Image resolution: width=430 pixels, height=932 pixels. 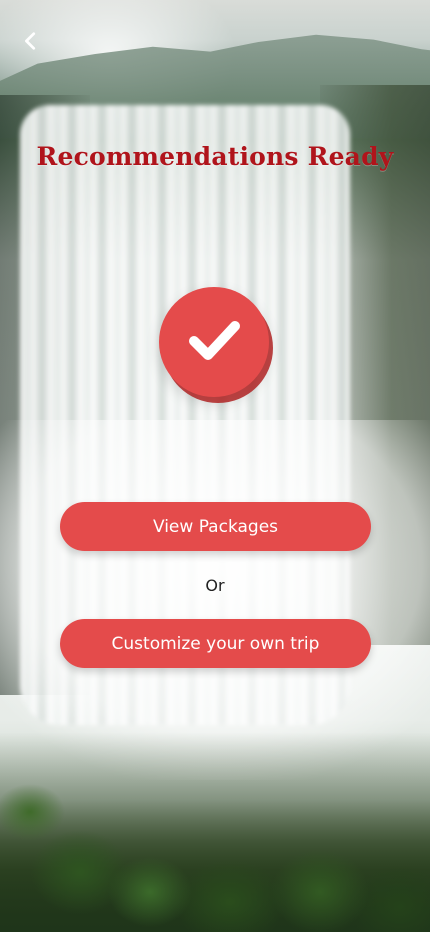 I want to click on customize-trip-button: Customize your own trip, so click(x=215, y=643).